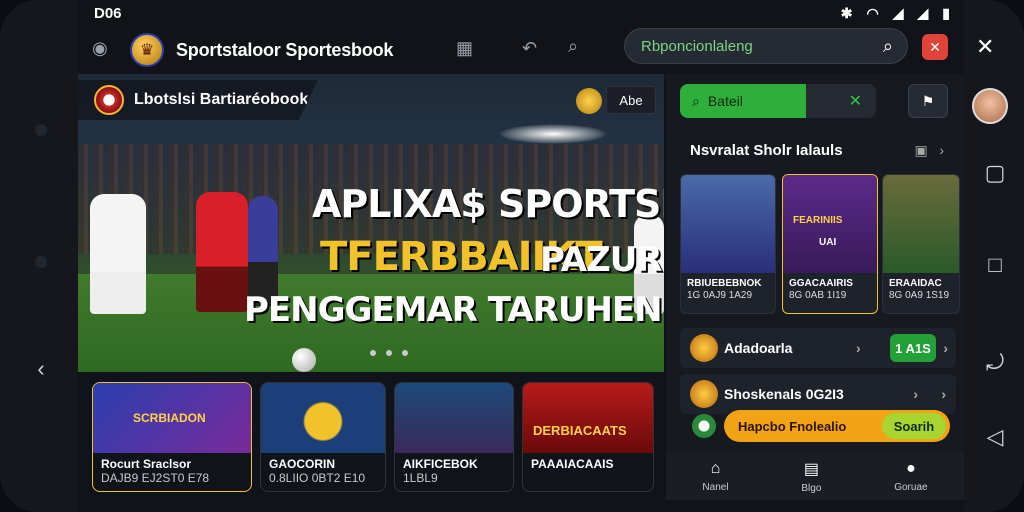 Image resolution: width=1024 pixels, height=512 pixels. What do you see at coordinates (728, 224) in the screenshot?
I see `mini-card-art` at bounding box center [728, 224].